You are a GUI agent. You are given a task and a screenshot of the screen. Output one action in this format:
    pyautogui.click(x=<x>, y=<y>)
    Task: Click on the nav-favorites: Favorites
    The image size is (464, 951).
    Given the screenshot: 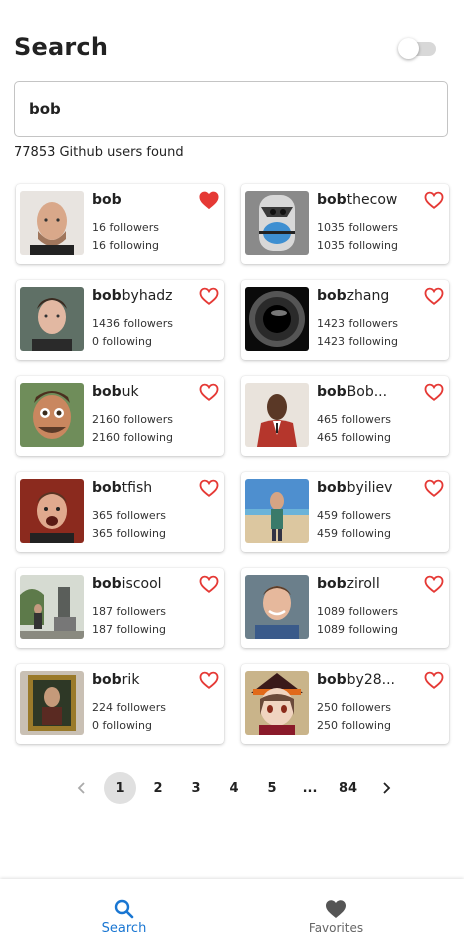 What is the action you would take?
    pyautogui.click(x=336, y=915)
    